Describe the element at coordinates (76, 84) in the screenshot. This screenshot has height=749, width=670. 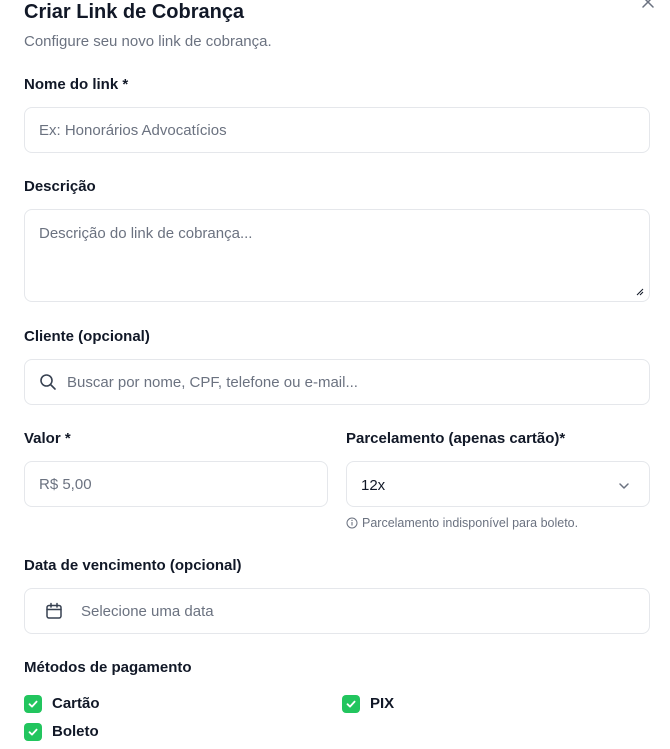
I see `link-name-label: Nome do link *` at that location.